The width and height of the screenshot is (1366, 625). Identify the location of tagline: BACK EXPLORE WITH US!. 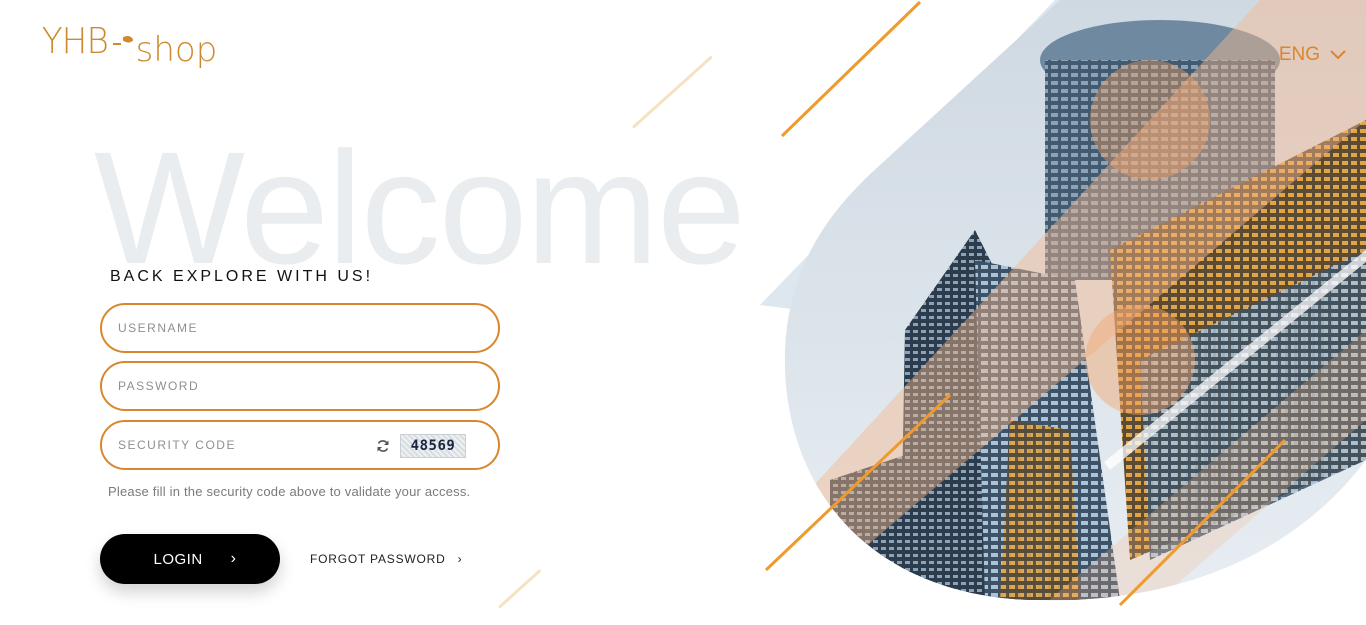
(242, 276).